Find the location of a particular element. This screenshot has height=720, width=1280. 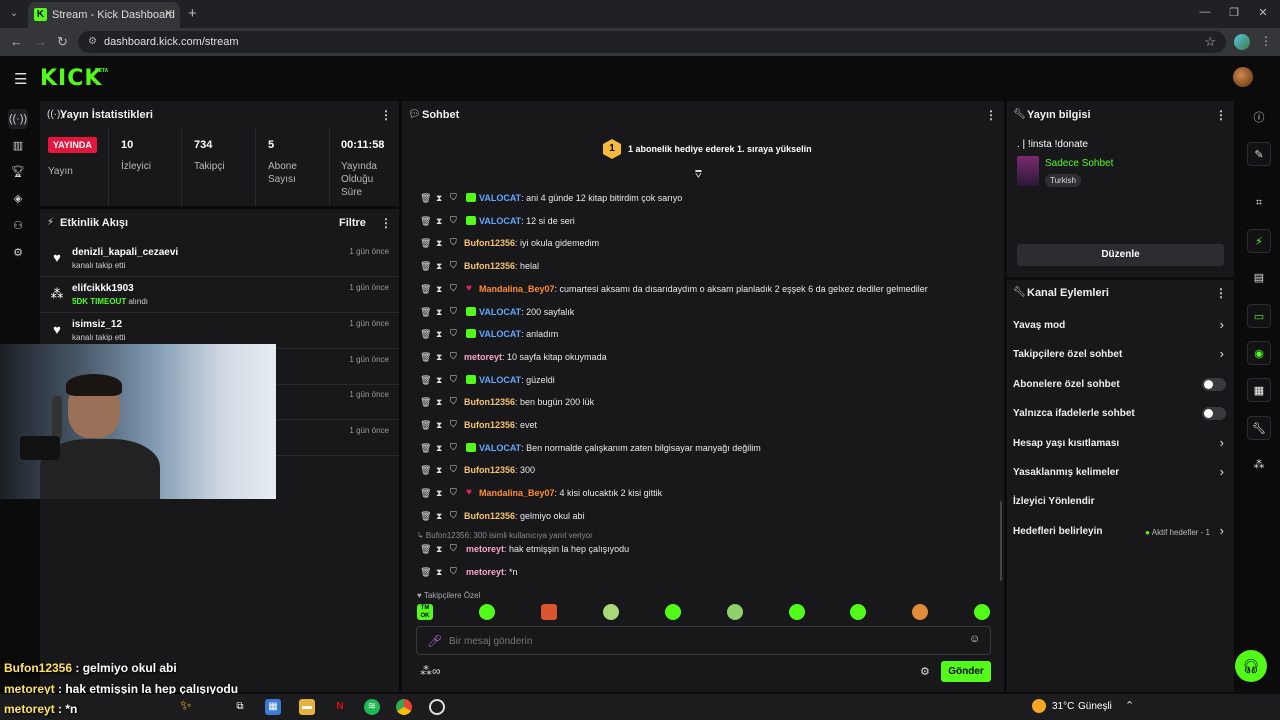

send-button: Gönder is located at coordinates (966, 671).